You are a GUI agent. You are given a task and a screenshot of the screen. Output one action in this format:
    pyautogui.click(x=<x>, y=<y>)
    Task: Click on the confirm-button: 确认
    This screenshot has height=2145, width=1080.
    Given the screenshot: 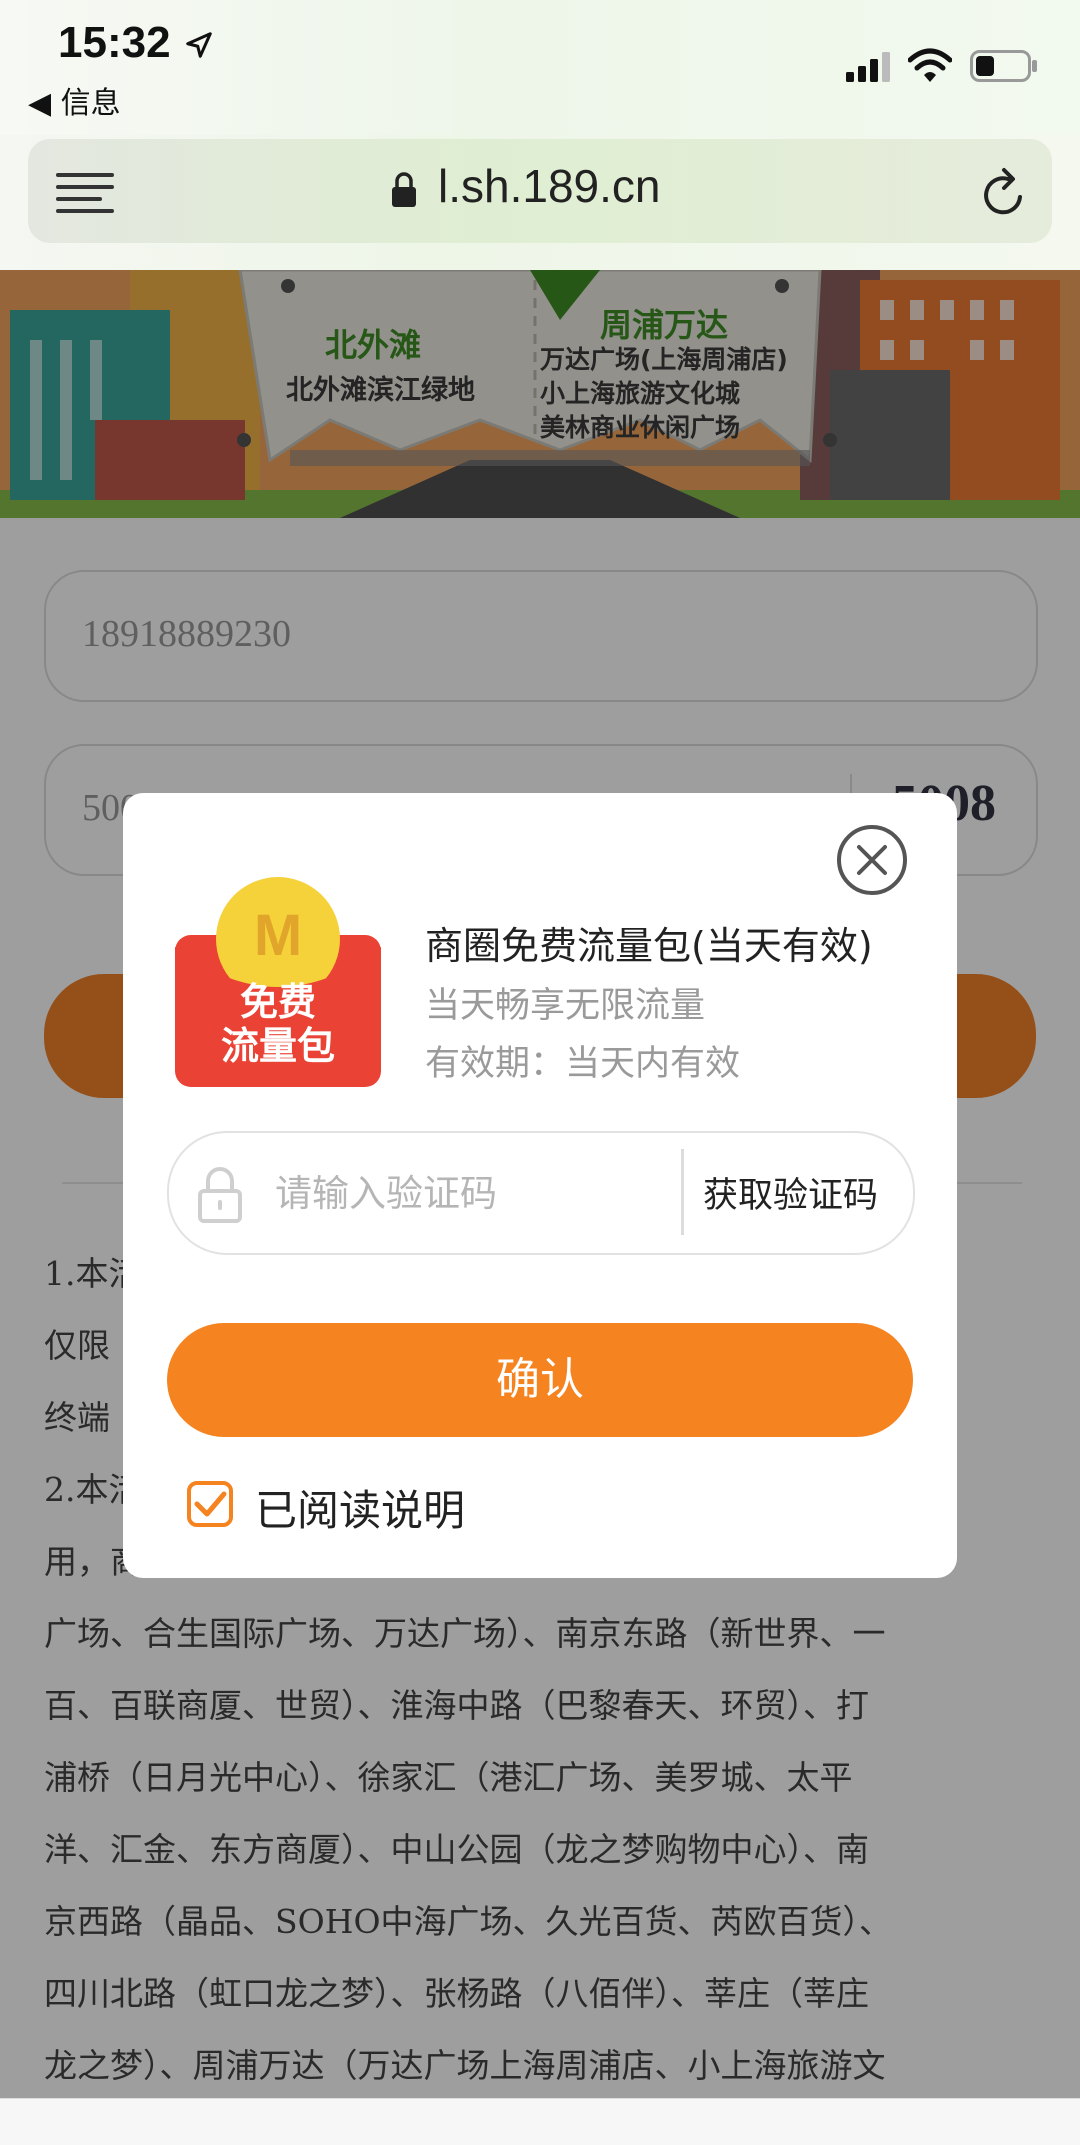 What is the action you would take?
    pyautogui.click(x=540, y=1380)
    